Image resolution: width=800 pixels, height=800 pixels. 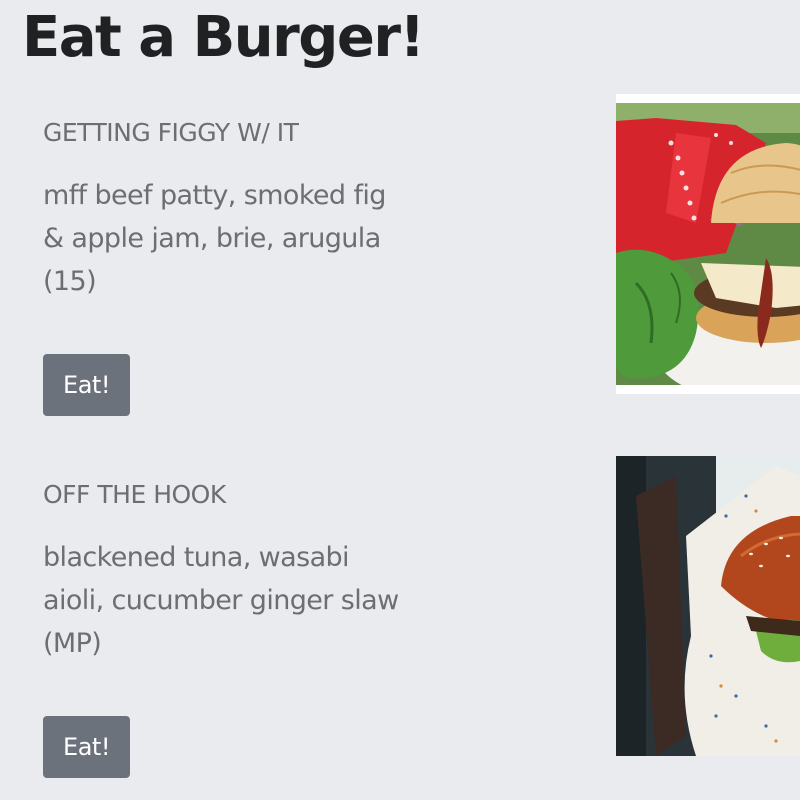 What do you see at coordinates (86, 385) in the screenshot?
I see `eat-button-figgy: Eat!` at bounding box center [86, 385].